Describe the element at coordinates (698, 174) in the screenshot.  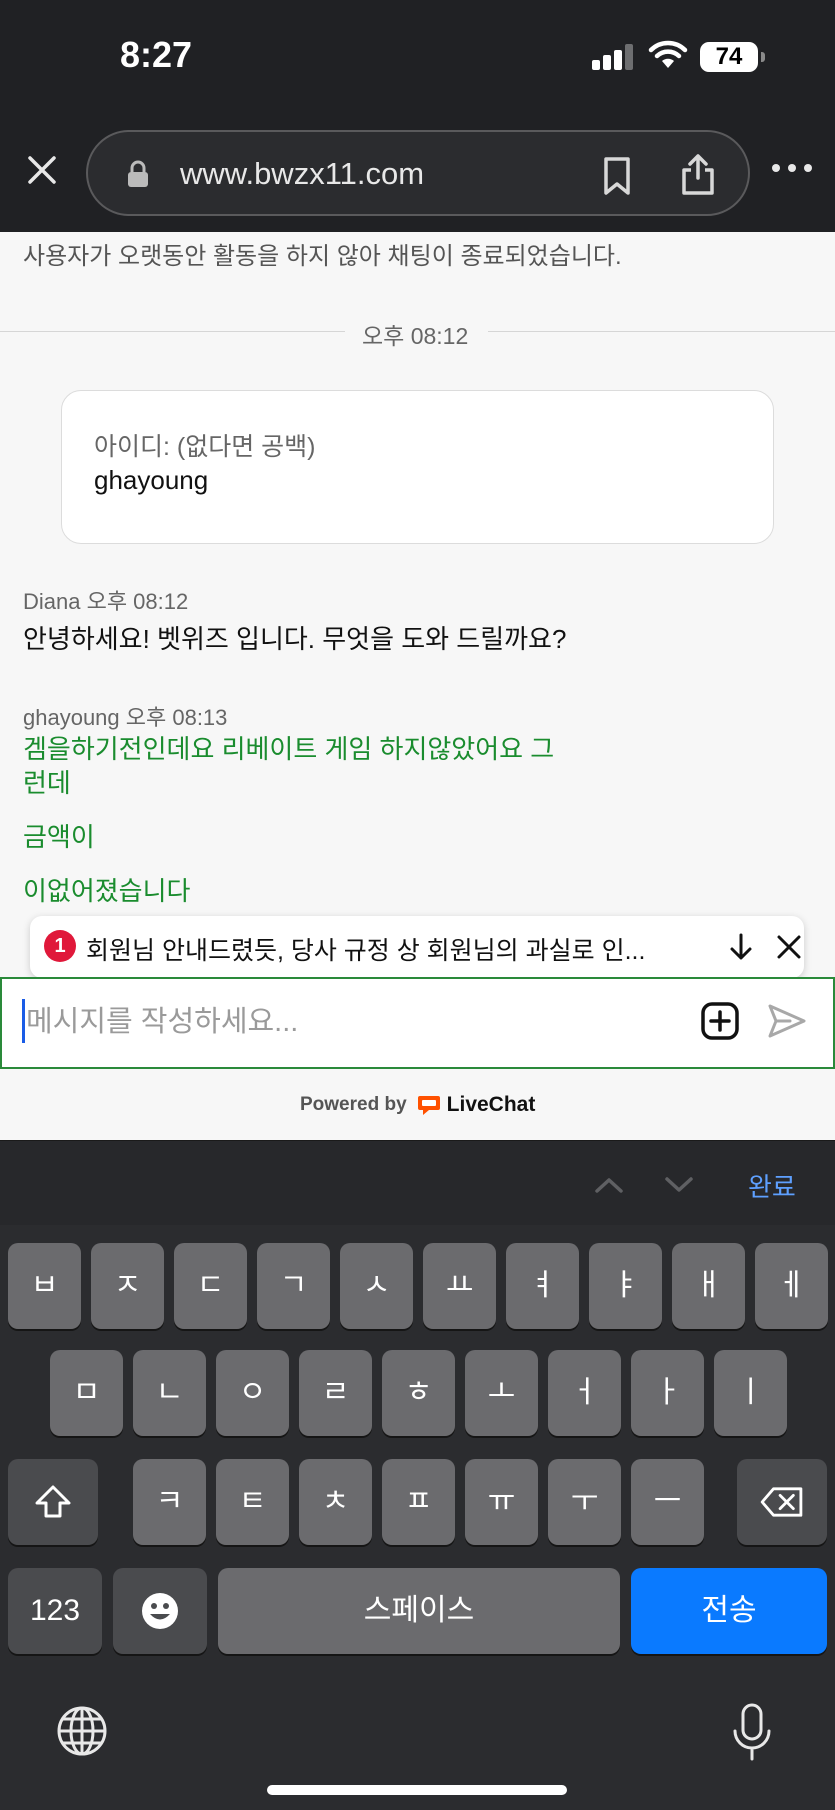
I see `share-icon` at that location.